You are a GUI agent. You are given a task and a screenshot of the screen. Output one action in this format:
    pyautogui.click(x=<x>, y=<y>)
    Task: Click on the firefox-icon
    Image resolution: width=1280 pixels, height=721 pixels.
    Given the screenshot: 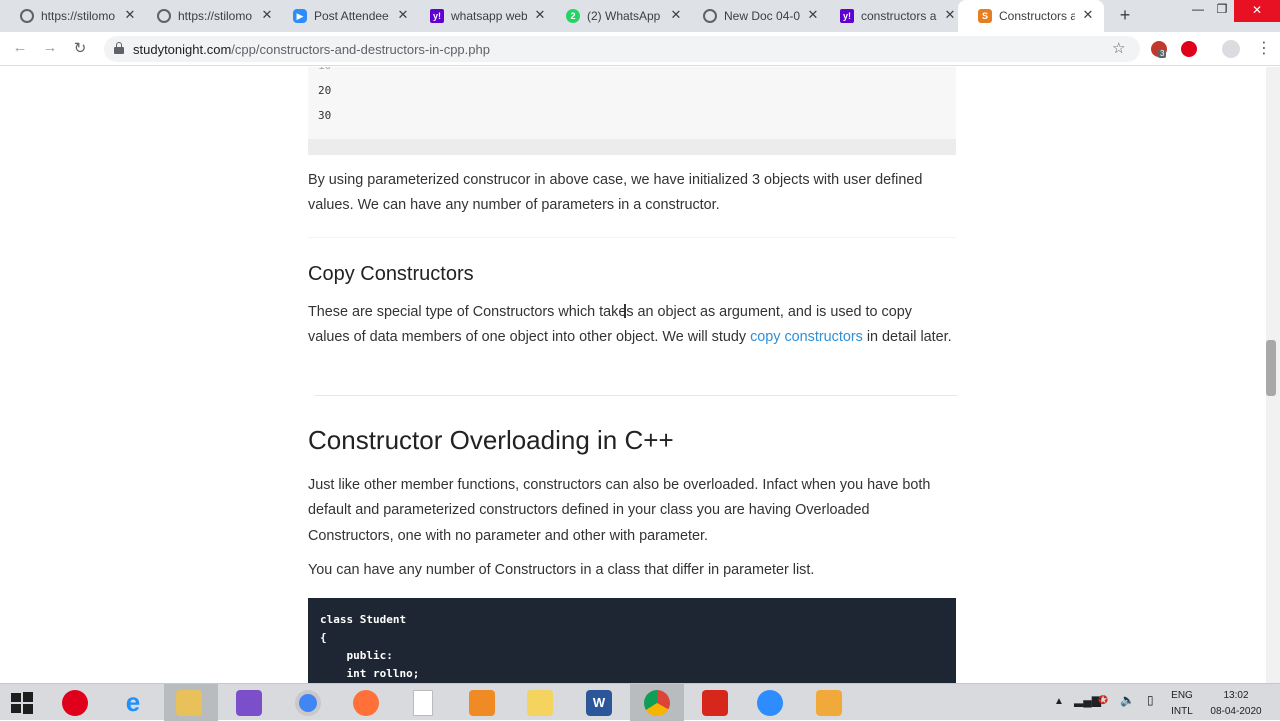 What is the action you would take?
    pyautogui.click(x=366, y=703)
    